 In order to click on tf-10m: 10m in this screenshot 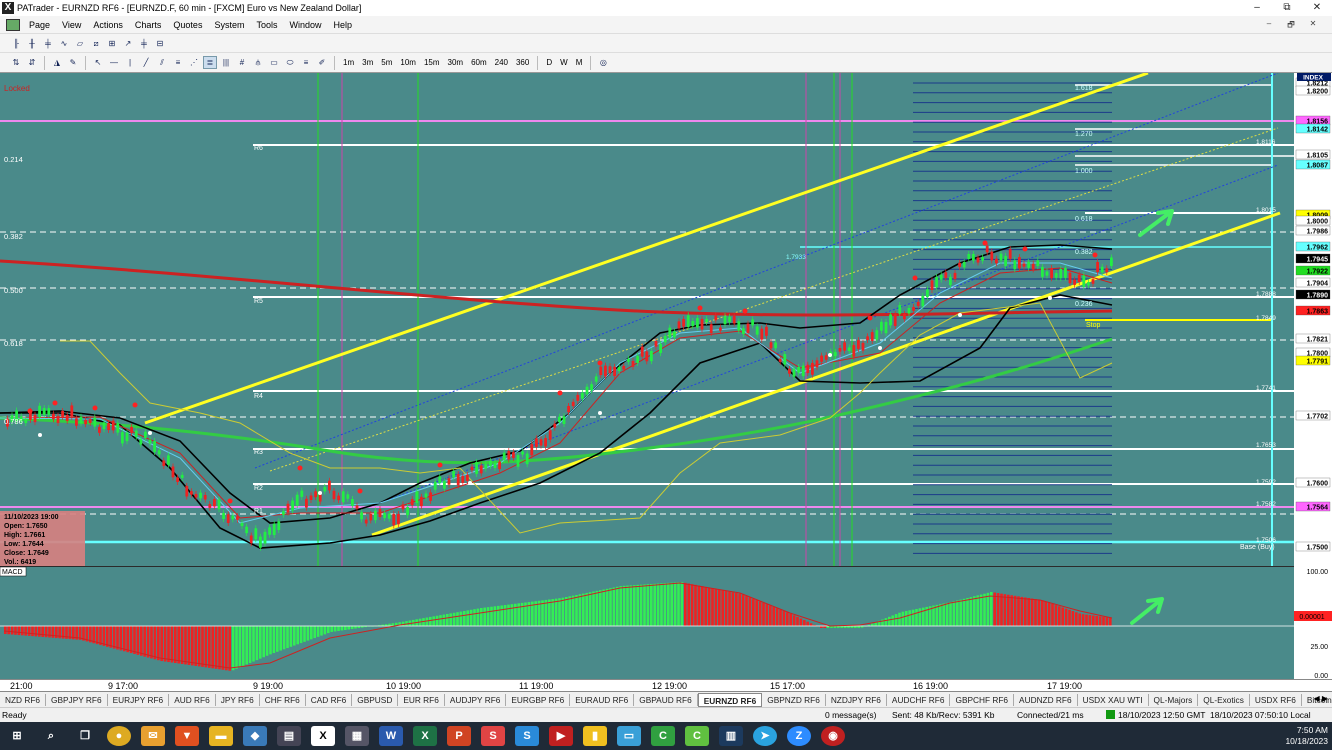, I will do `click(408, 62)`.